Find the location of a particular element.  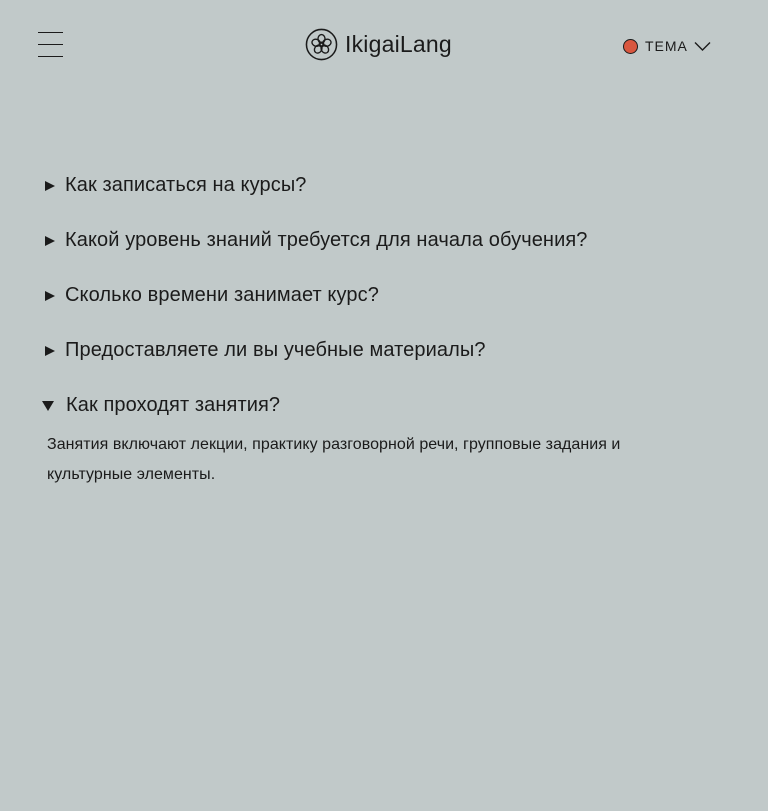

faq-question-enroll: Как записаться на курсы? is located at coordinates (372, 185).